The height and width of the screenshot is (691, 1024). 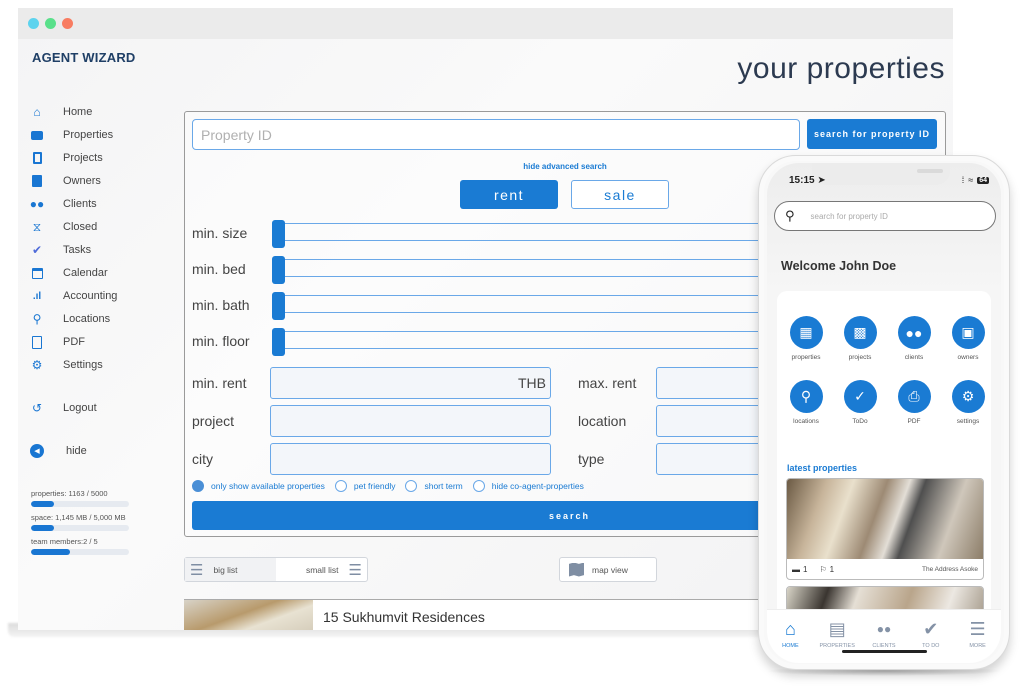 I want to click on phone-notch, so click(x=881, y=174).